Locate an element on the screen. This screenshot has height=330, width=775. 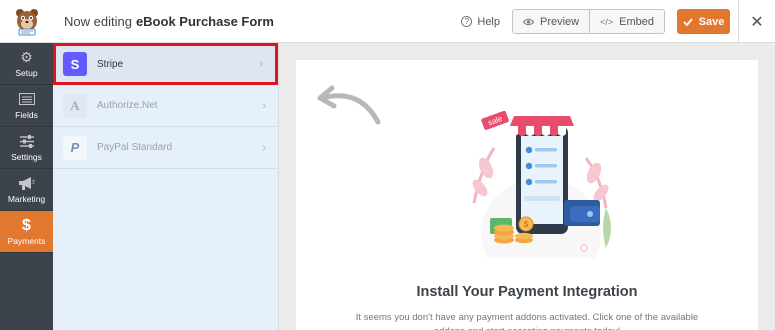
sidebar-item-label: Payments is located at coordinates (26, 240).